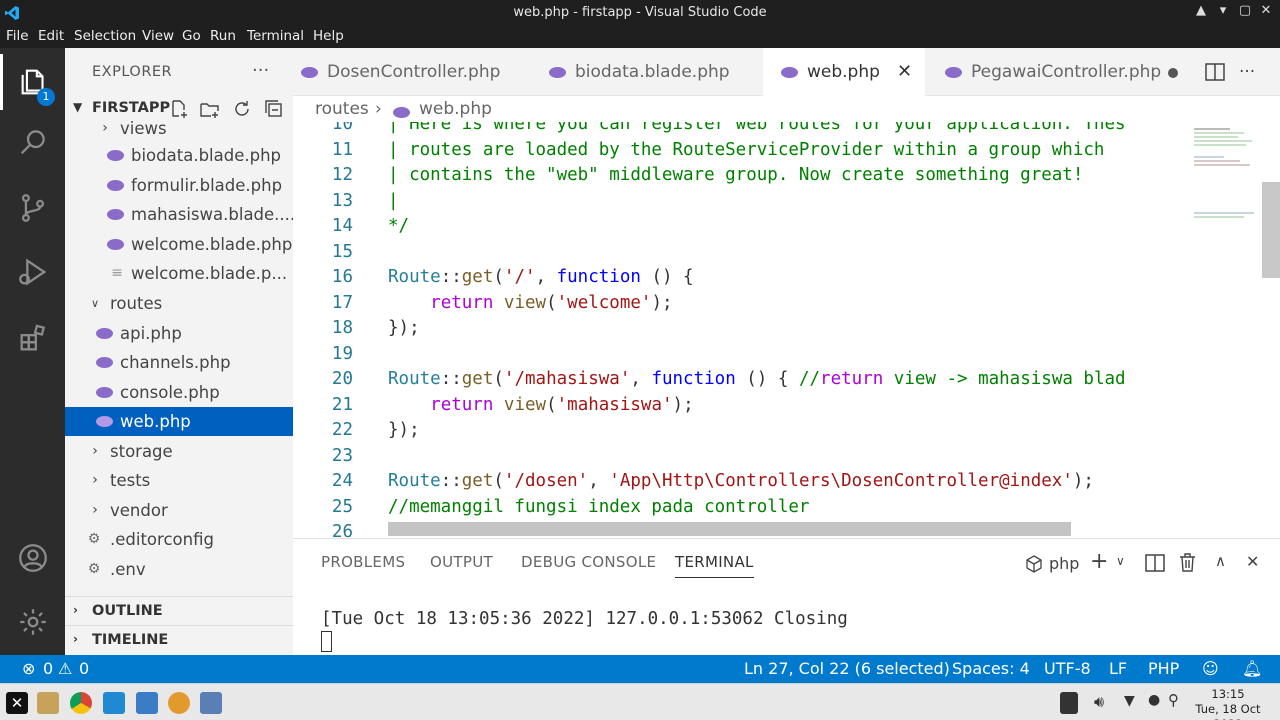 This screenshot has height=720, width=1280. Describe the element at coordinates (114, 703) in the screenshot. I see `vscode-taskbar-icon` at that location.